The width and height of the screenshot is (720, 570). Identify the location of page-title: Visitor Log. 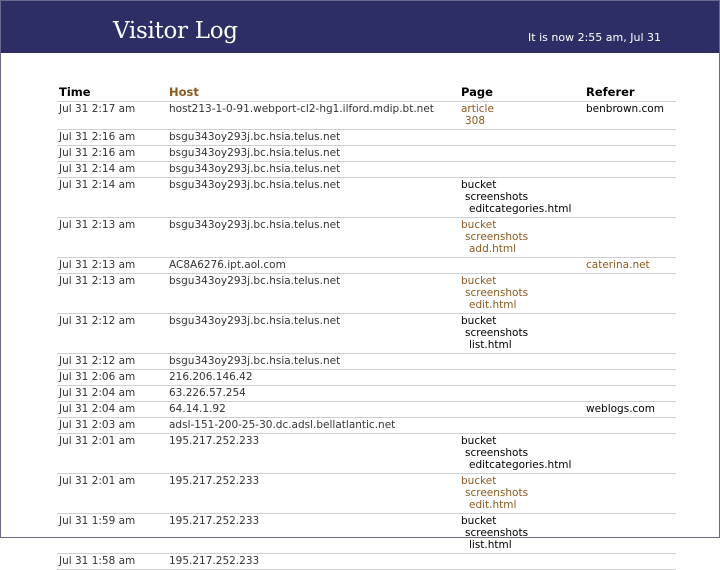
(175, 31).